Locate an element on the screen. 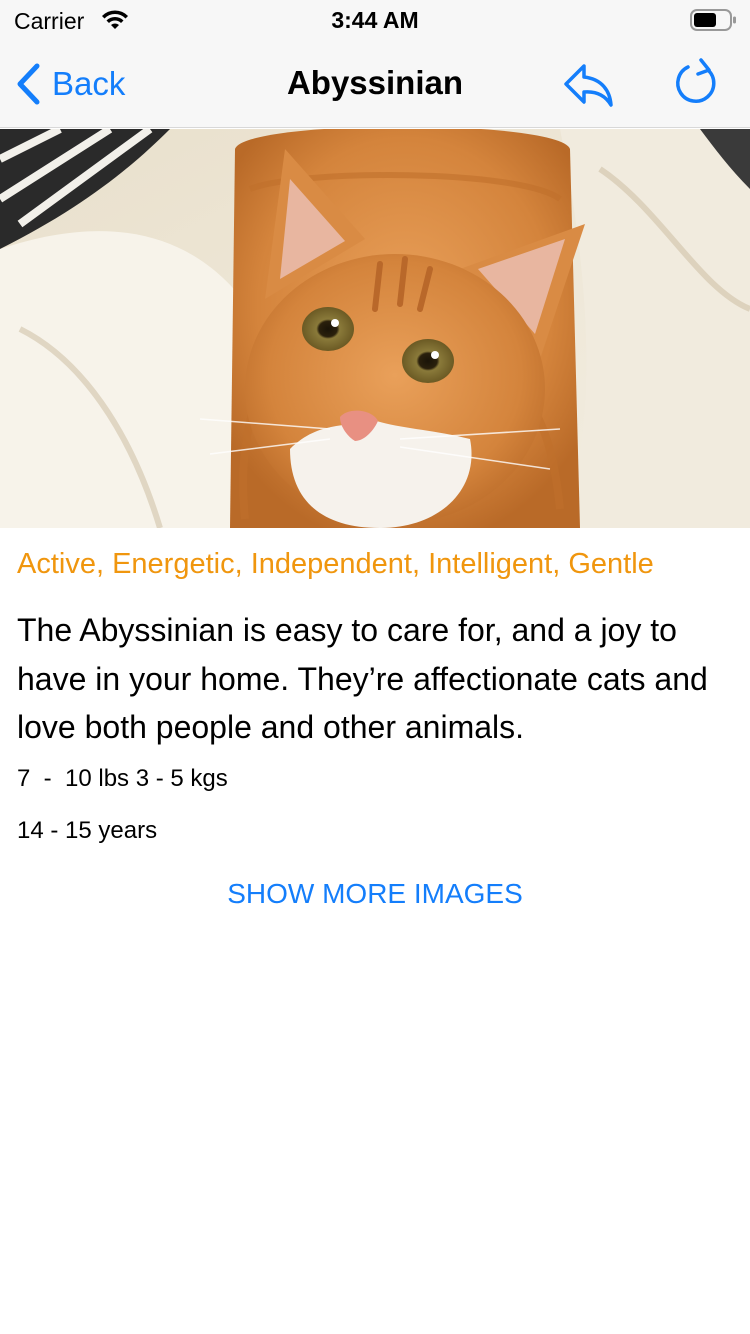  weight-text: 7 - 10 lbs 3 - 5 kgs is located at coordinates (122, 778).